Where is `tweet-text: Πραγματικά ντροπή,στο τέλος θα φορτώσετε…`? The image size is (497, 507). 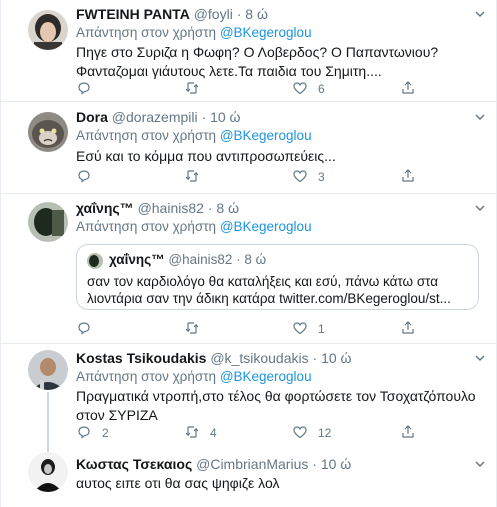
tweet-text: Πραγματικά ντροπή,στο τέλος θα φορτώσετε… is located at coordinates (276, 405).